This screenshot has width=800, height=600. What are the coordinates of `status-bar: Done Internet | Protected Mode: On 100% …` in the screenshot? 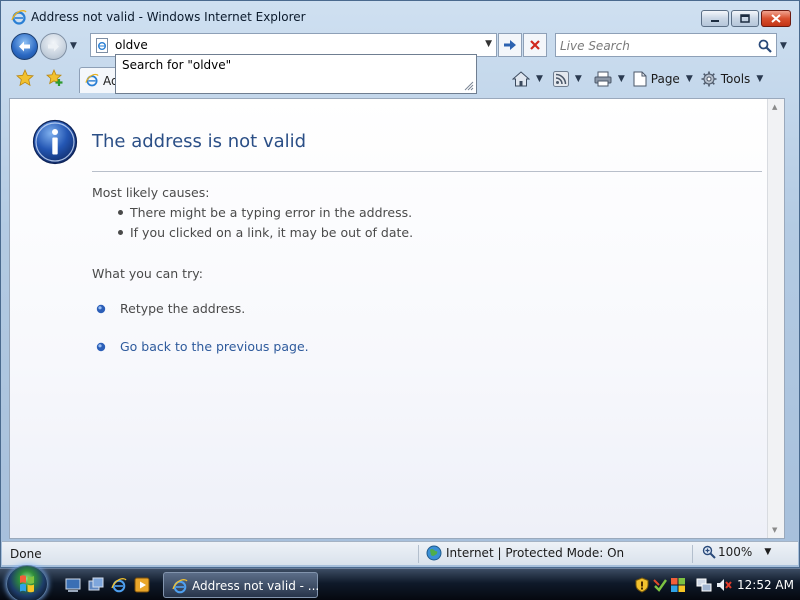 It's located at (400, 553).